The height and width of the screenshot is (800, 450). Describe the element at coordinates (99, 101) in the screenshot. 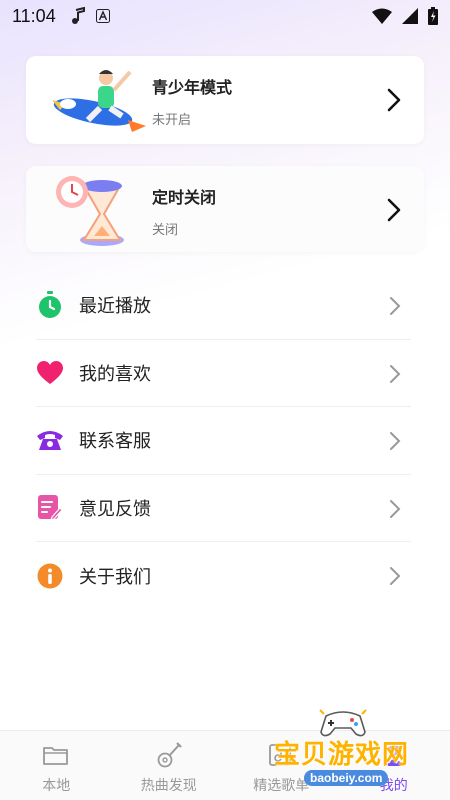

I see `rocket-rider-illustration` at that location.